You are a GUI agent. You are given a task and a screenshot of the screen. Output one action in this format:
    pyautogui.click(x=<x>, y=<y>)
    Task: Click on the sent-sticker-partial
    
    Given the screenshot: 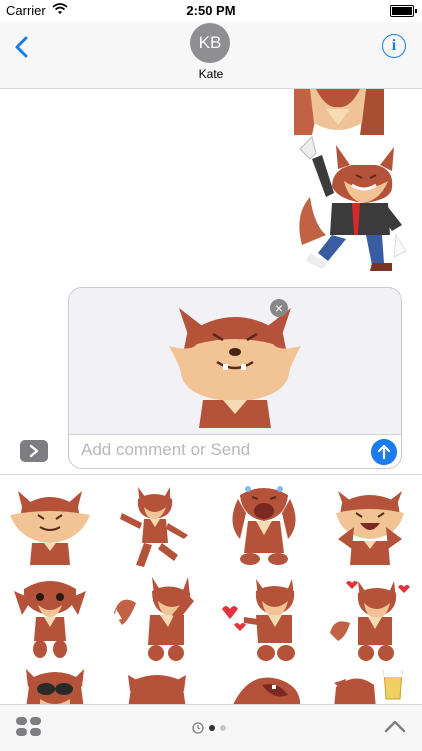 What is the action you would take?
    pyautogui.click(x=339, y=112)
    